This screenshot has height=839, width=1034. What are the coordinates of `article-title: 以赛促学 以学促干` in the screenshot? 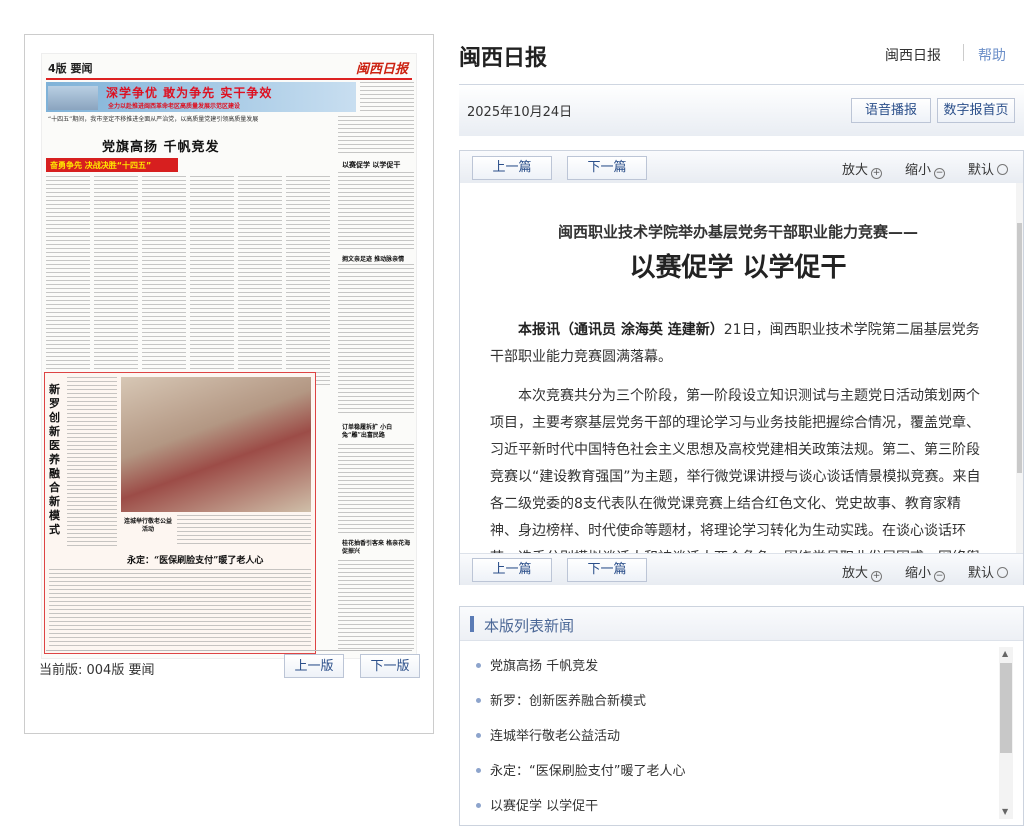 It's located at (738, 268).